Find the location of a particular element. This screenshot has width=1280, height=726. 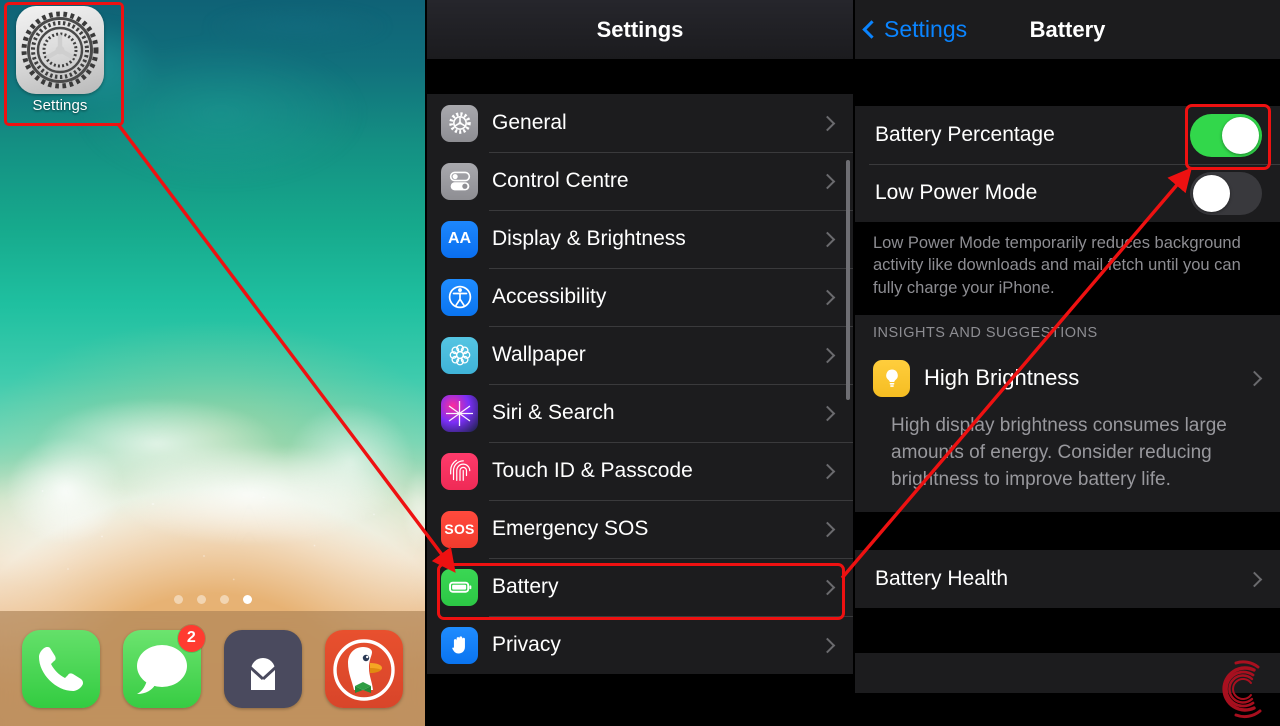

row-label: Low Power Mode is located at coordinates (956, 192).